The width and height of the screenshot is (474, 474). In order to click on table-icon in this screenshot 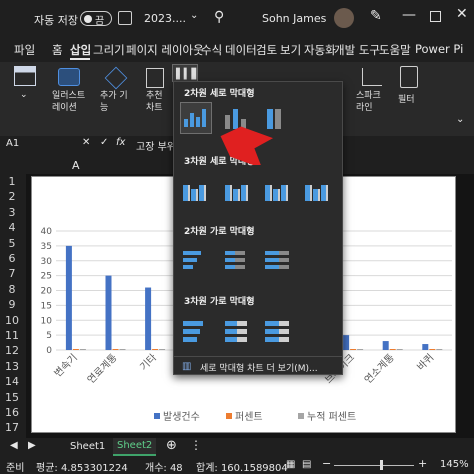, I will do `click(25, 76)`.